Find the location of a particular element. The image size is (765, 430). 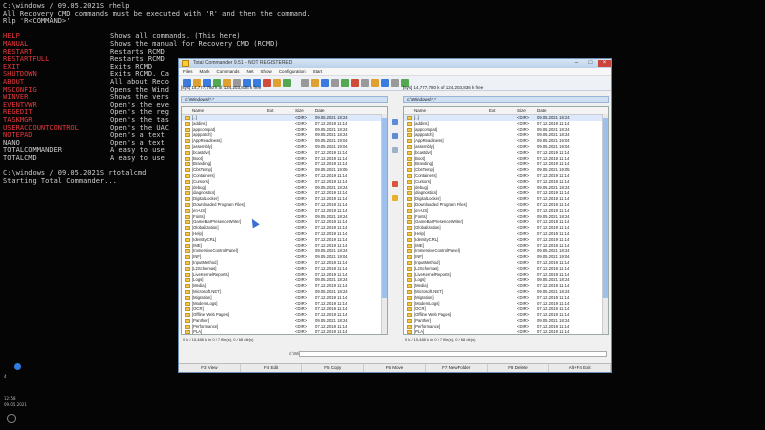

command-line-input is located at coordinates (453, 354).